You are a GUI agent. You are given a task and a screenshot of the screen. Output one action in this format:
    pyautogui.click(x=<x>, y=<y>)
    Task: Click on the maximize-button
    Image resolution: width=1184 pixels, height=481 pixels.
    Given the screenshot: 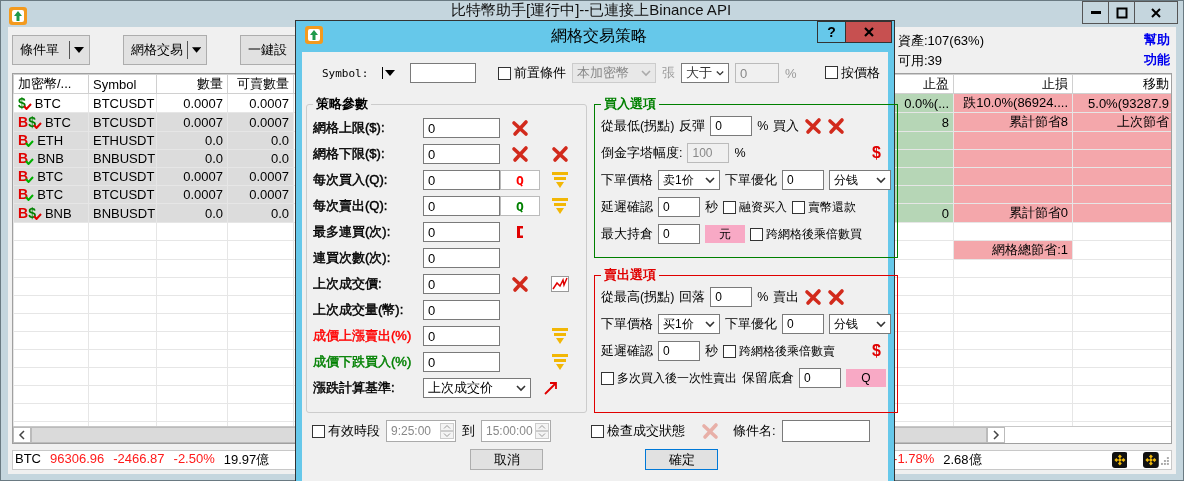 What is the action you would take?
    pyautogui.click(x=1121, y=12)
    